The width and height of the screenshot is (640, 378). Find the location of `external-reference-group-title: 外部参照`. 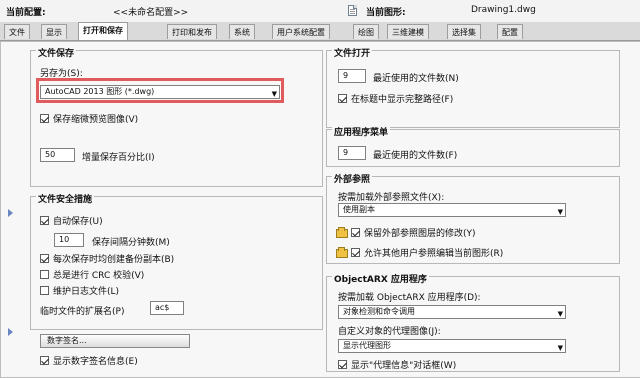

external-reference-group-title: 外部参照 is located at coordinates (352, 178).